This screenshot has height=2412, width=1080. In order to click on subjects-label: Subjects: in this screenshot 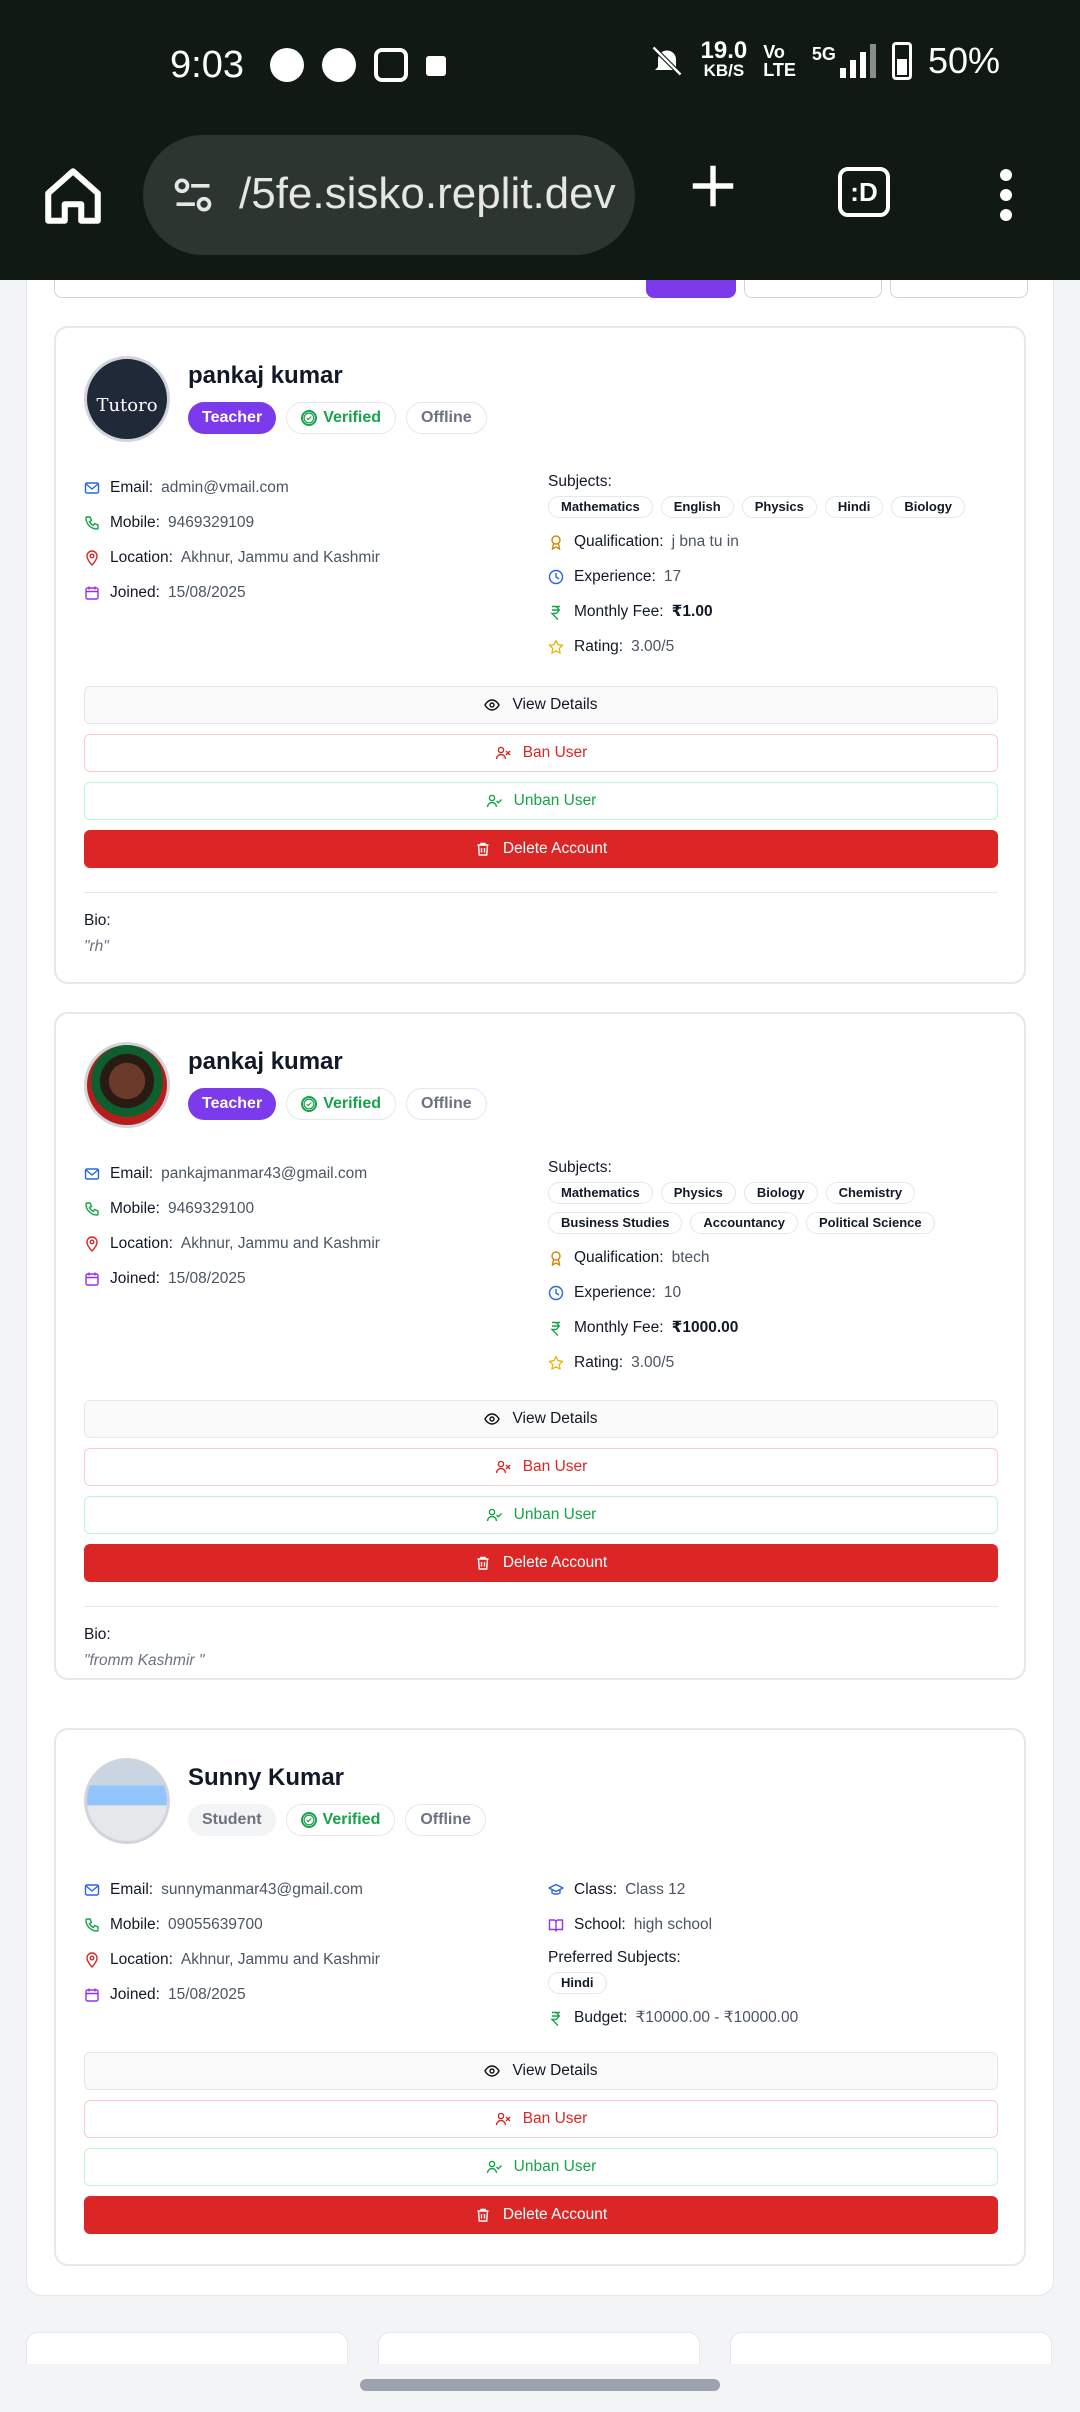, I will do `click(580, 481)`.